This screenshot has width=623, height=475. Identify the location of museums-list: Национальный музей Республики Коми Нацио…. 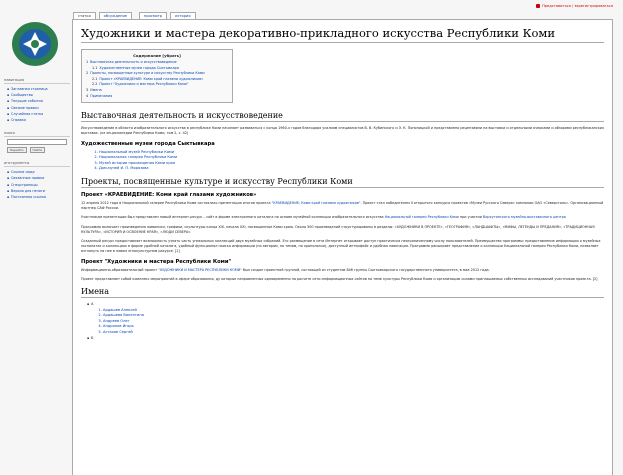
(342, 161).